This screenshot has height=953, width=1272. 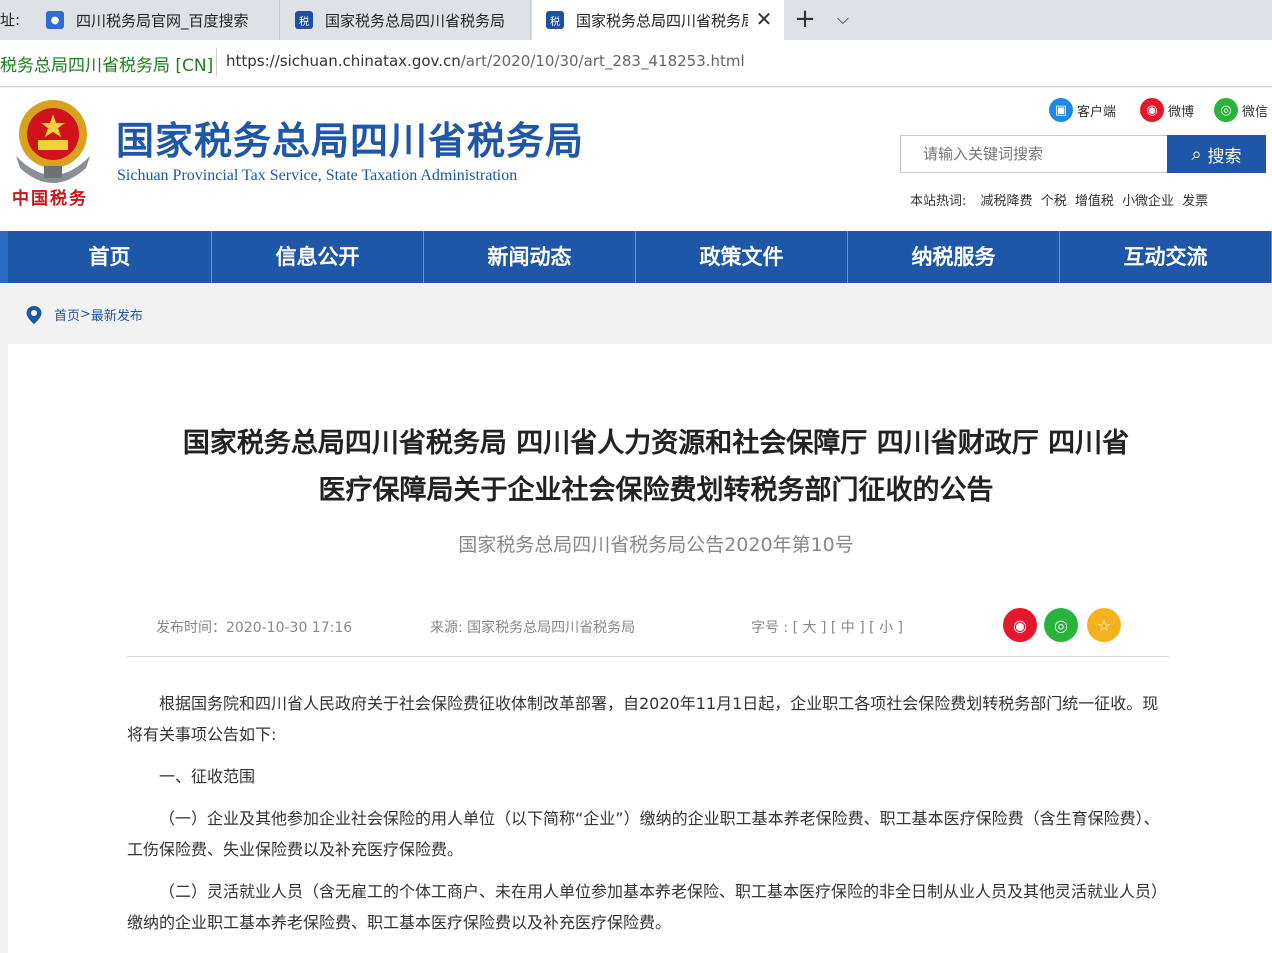 I want to click on search-button: ⌕ 搜索, so click(x=1216, y=154).